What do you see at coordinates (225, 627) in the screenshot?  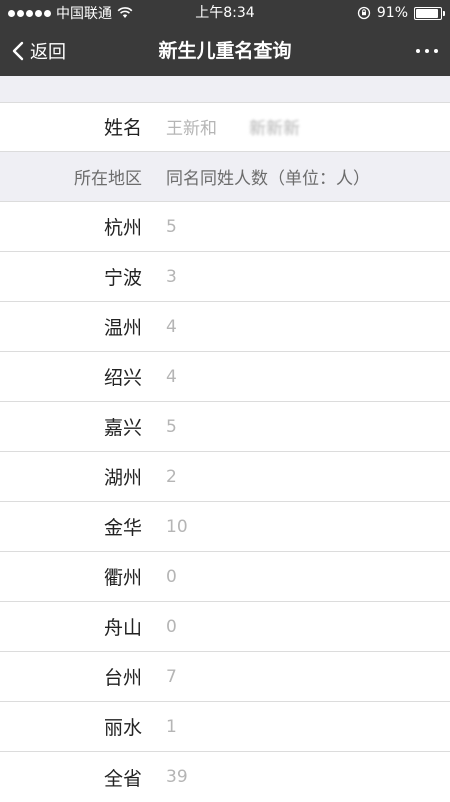 I see `table-row: 舟山 0` at bounding box center [225, 627].